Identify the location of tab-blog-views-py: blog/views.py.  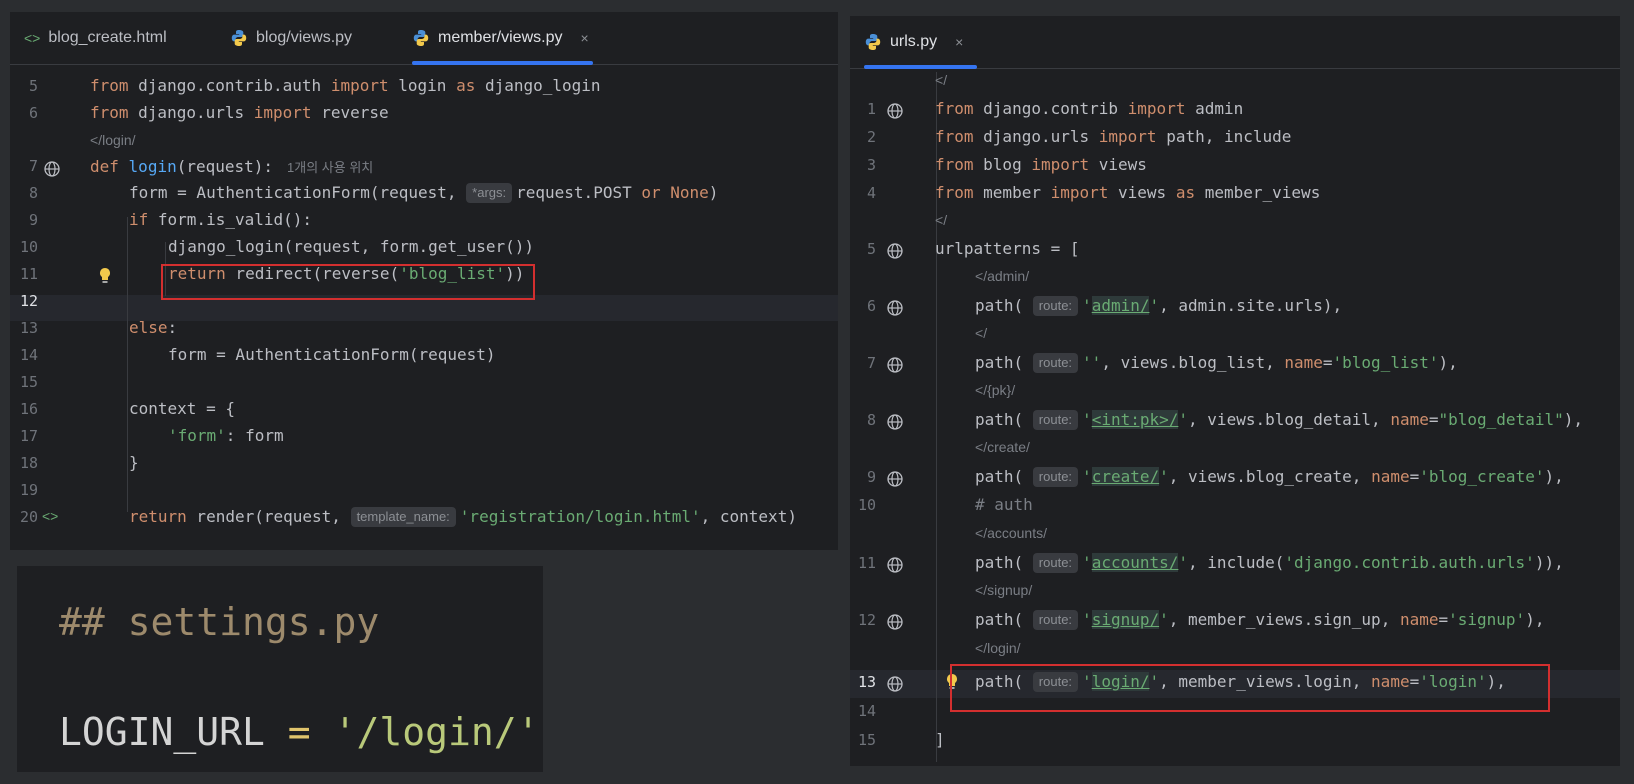
(291, 38).